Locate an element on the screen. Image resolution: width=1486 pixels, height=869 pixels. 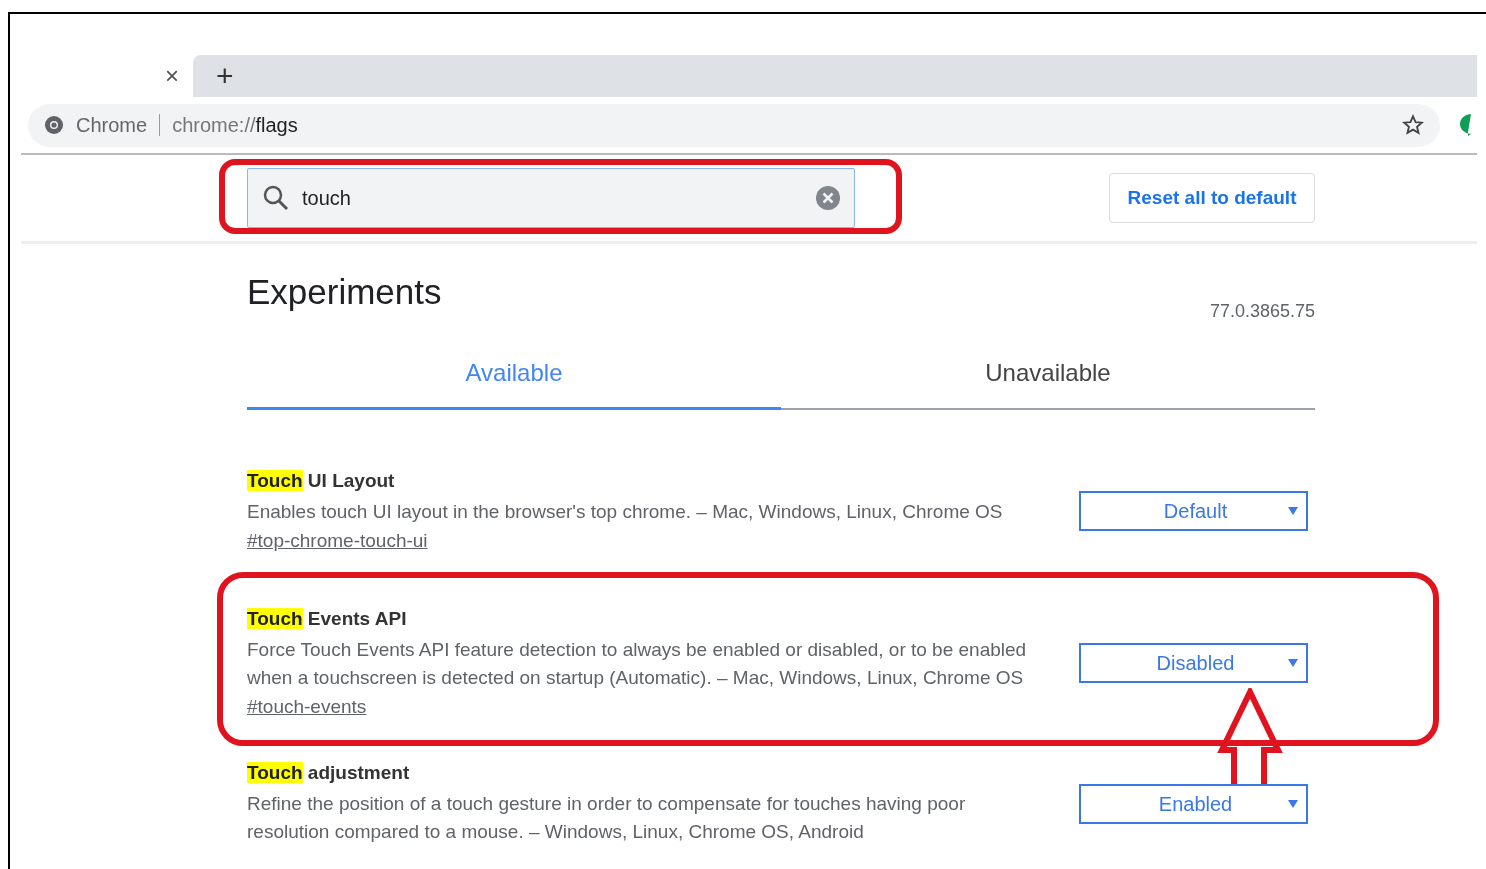
flag-description: Enables touch UI layout in the browser's top chrome. – Mac, Windows, Linux, Chrome OS is located at coordinates (625, 512).